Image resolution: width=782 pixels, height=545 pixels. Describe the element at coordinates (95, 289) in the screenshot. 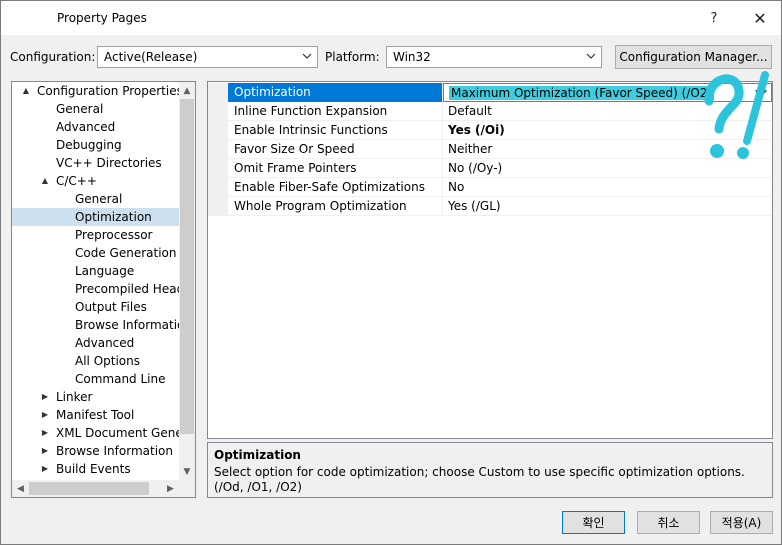

I see `tree-item: Precompiled Headers` at that location.